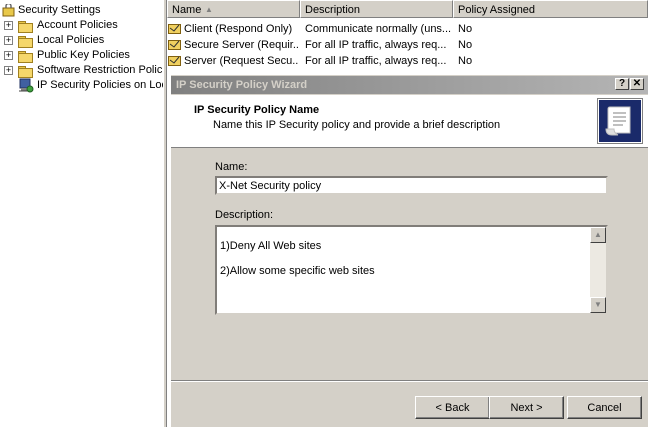  Describe the element at coordinates (59, 10) in the screenshot. I see `tree-item-label: Security Settings` at that location.